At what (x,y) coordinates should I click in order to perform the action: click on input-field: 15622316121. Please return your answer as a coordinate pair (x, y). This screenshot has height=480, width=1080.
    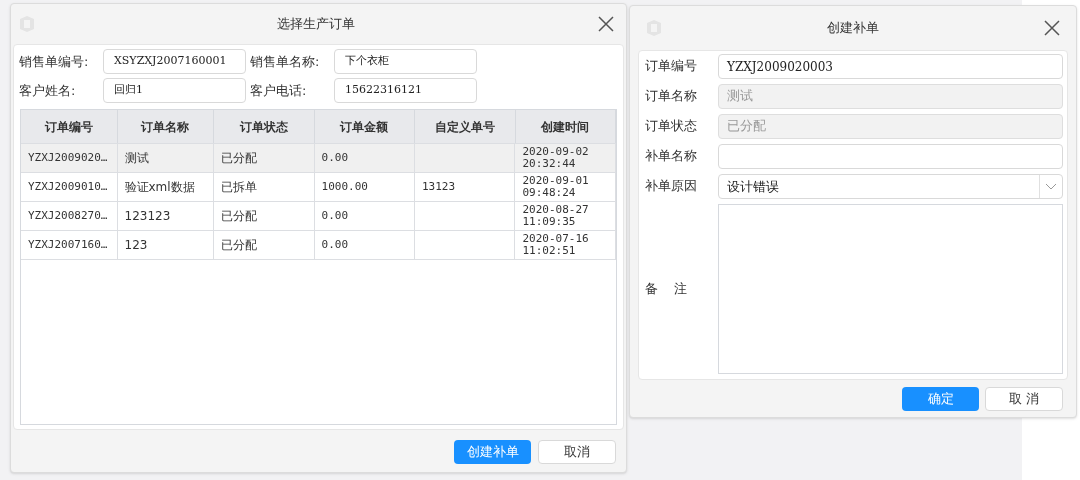
    Looking at the image, I should click on (405, 90).